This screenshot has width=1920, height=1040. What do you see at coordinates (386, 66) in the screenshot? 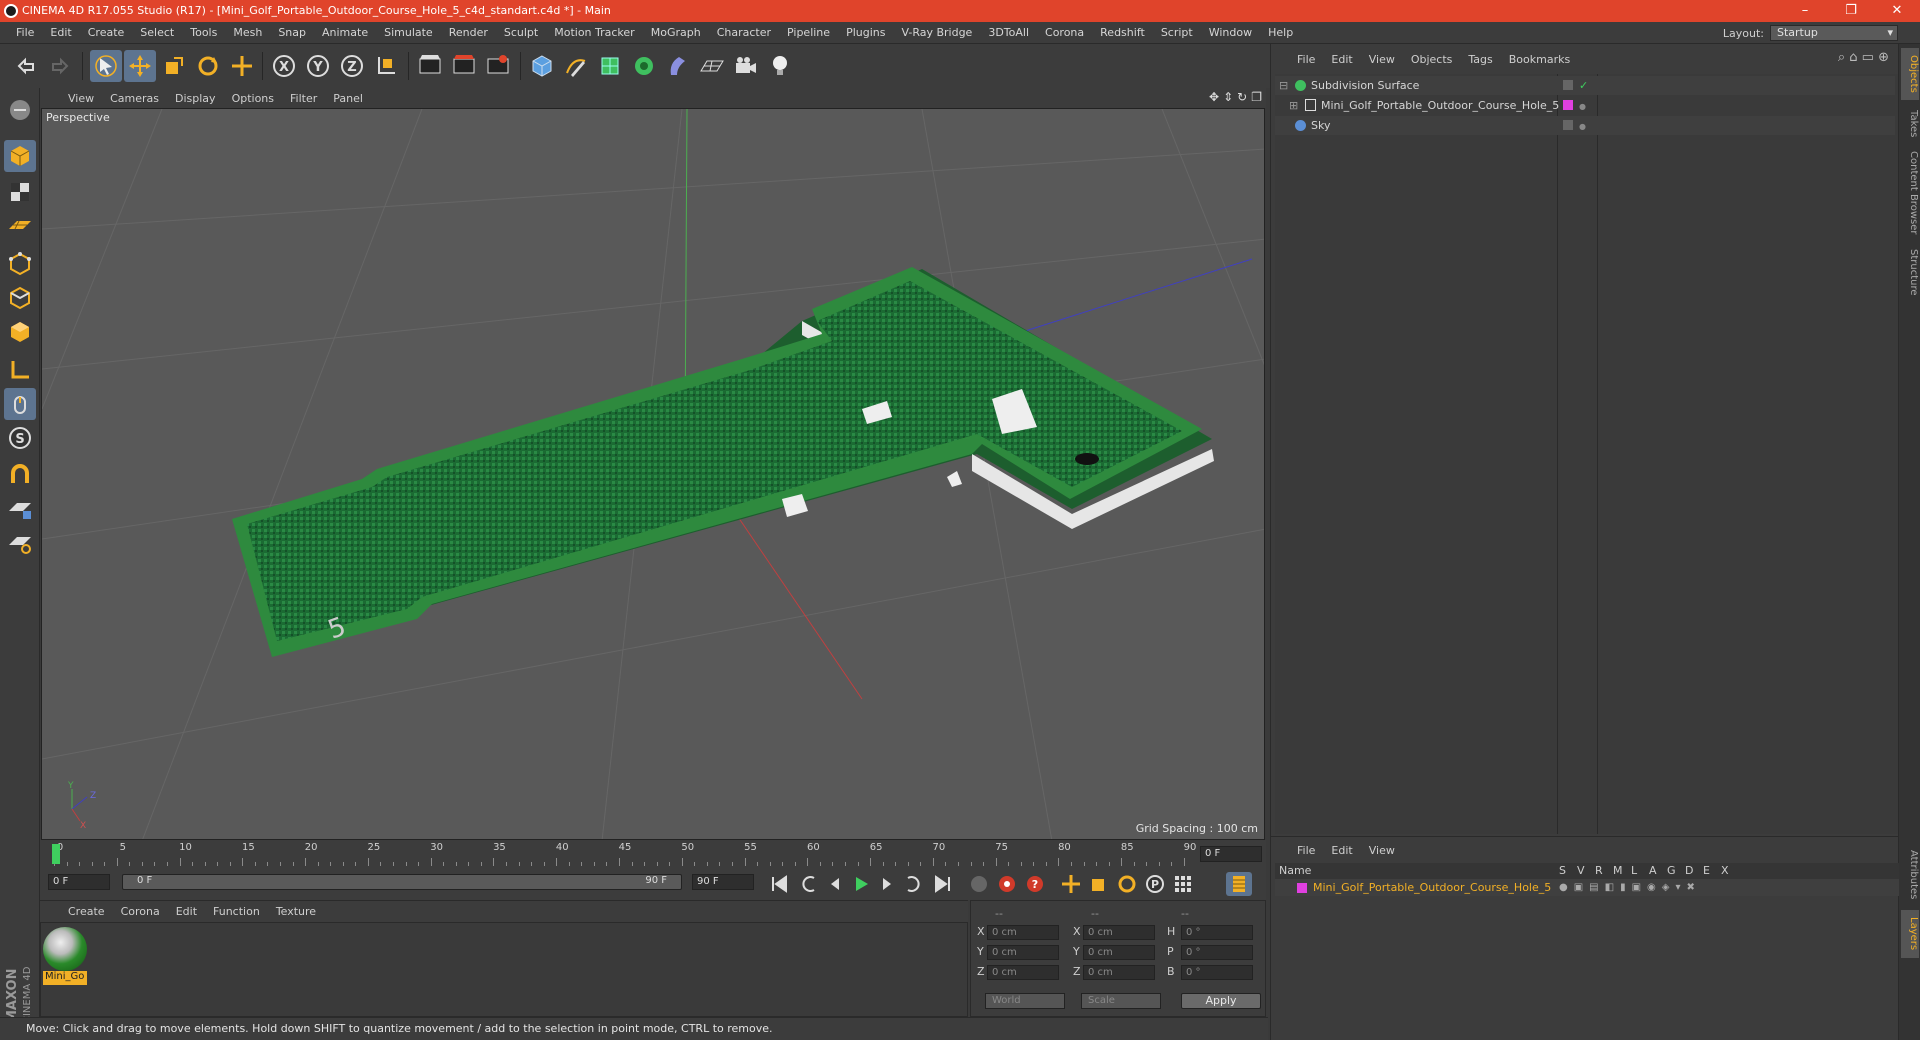
I see `coordinate-system-icon` at bounding box center [386, 66].